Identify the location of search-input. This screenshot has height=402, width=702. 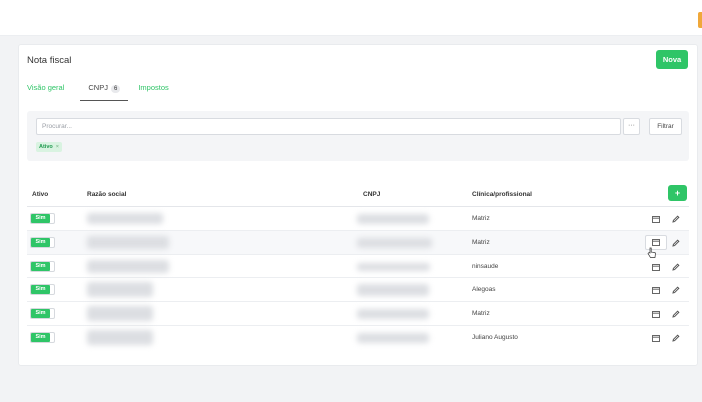
(328, 126).